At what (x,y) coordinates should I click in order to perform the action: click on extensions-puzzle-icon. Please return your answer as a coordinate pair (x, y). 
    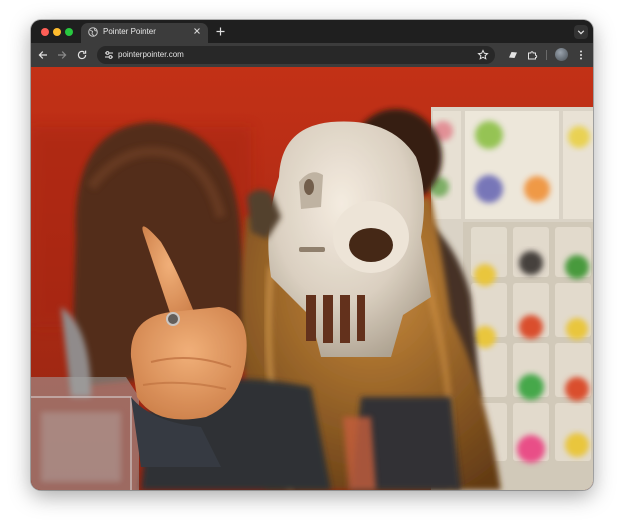
    Looking at the image, I should click on (532, 55).